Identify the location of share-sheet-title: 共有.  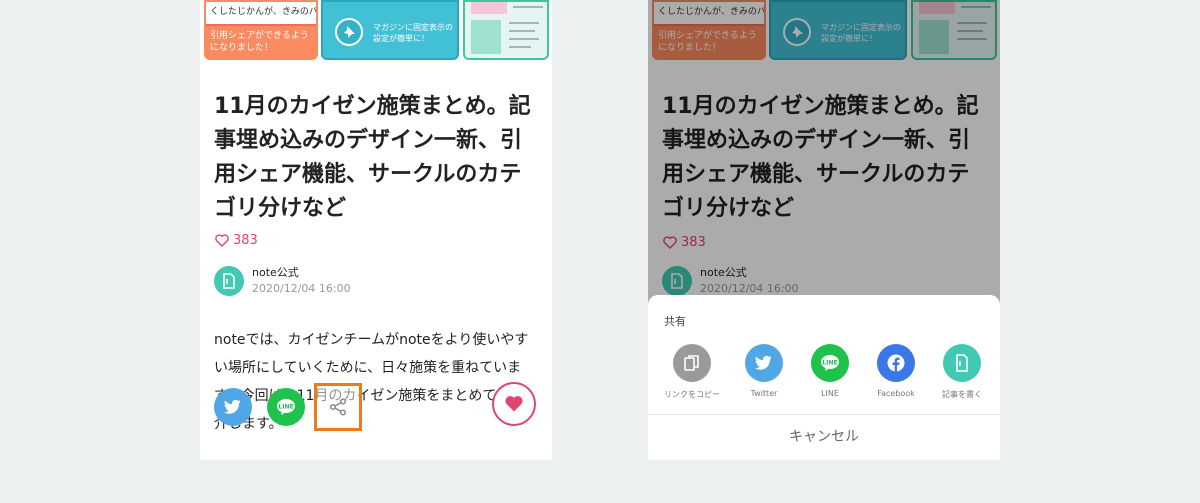
(675, 321).